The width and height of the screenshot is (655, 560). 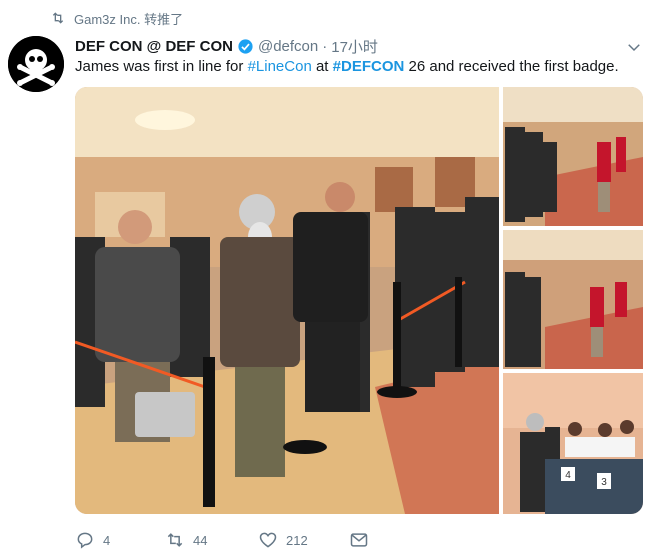 What do you see at coordinates (322, 66) in the screenshot?
I see `tweet-text-part: at` at bounding box center [322, 66].